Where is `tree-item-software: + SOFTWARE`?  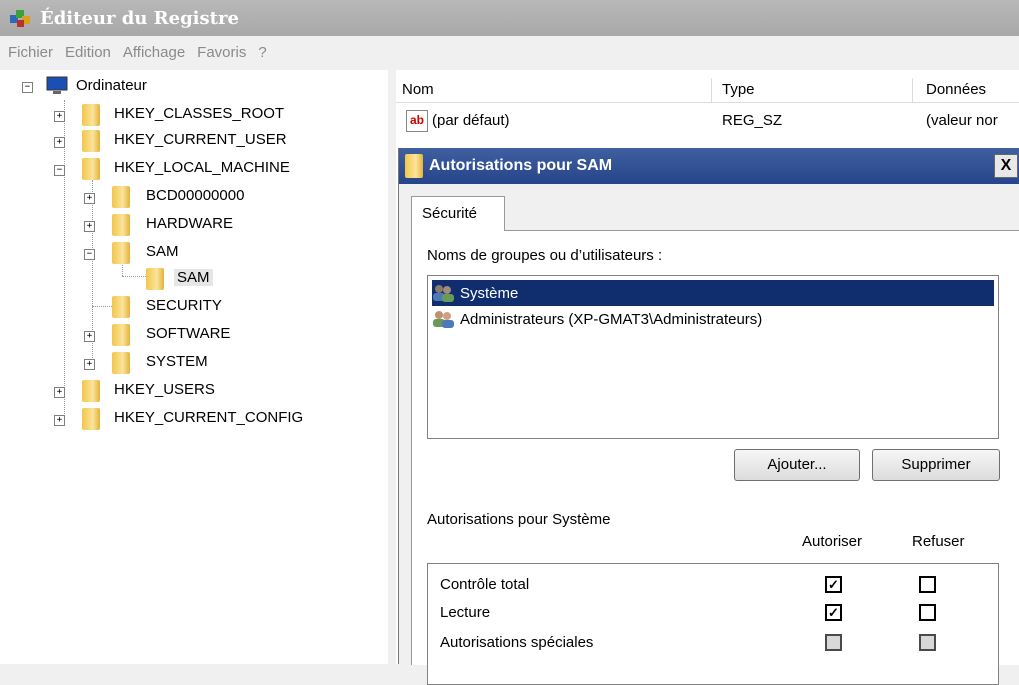 tree-item-software: + SOFTWARE is located at coordinates (190, 335).